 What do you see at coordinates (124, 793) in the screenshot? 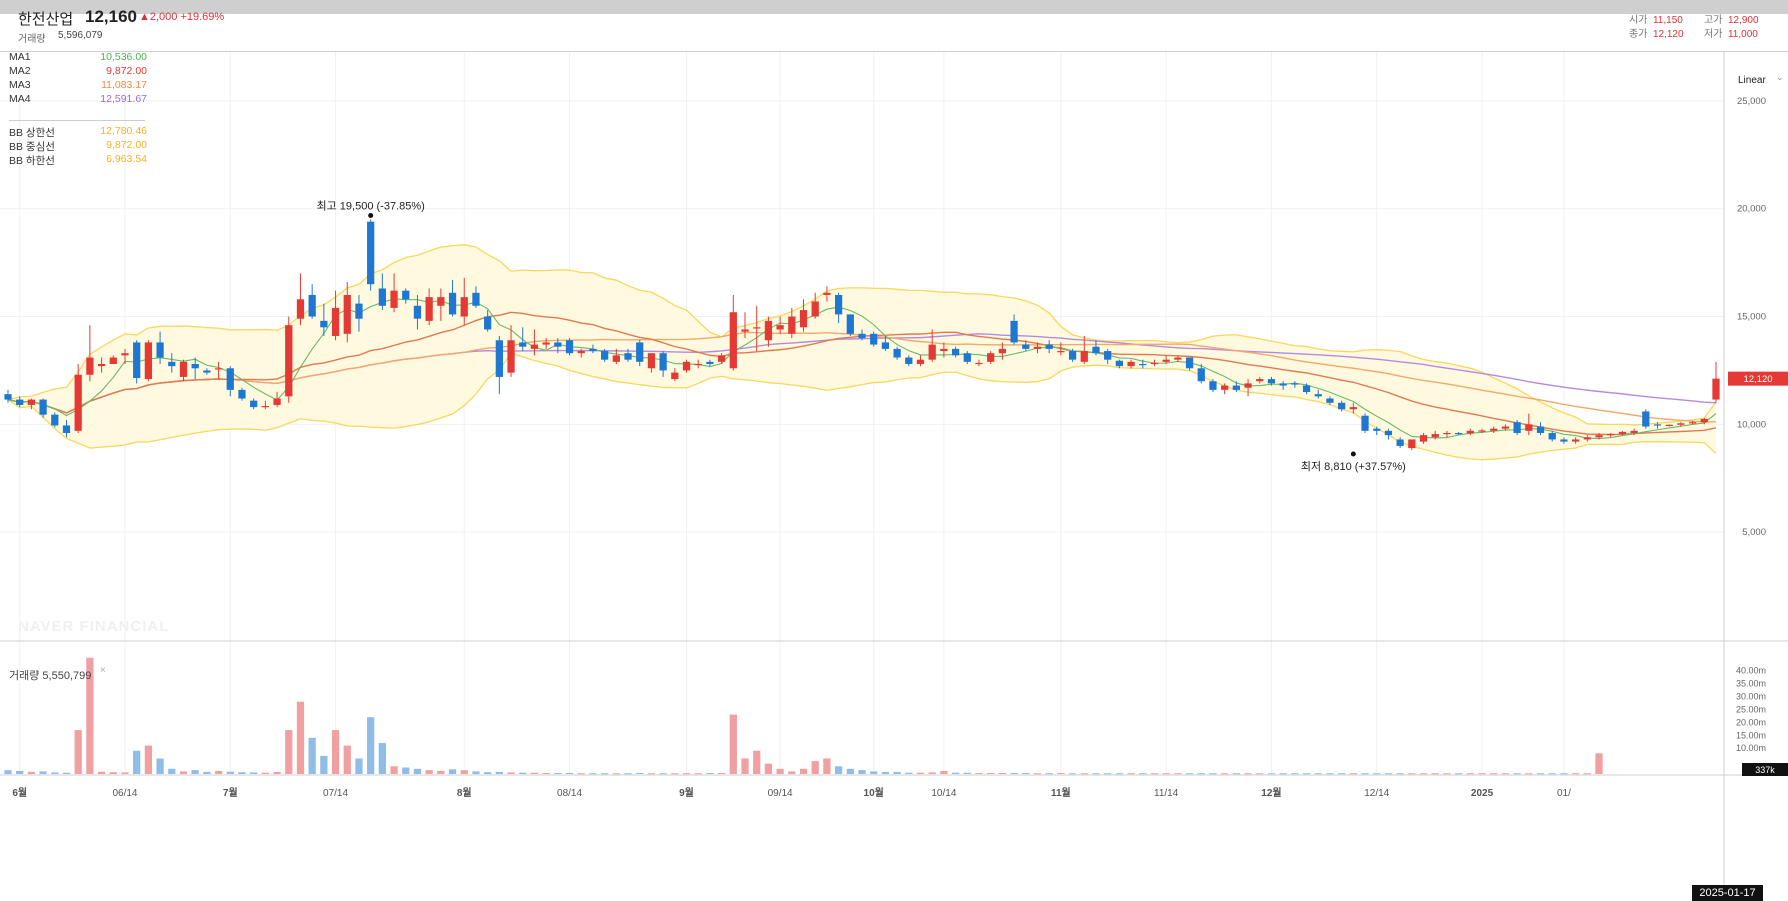
I see `x-tick-label: 06/14` at bounding box center [124, 793].